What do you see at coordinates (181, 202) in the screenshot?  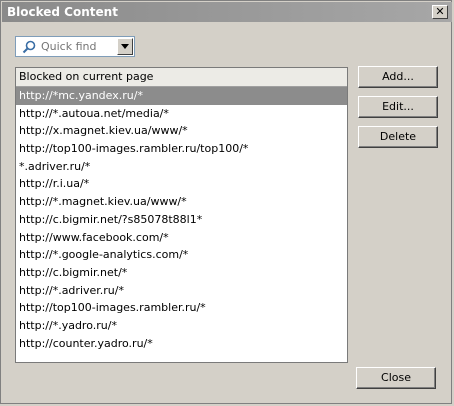 I see `list-item: http://*.magnet.kiev.ua/www/*` at bounding box center [181, 202].